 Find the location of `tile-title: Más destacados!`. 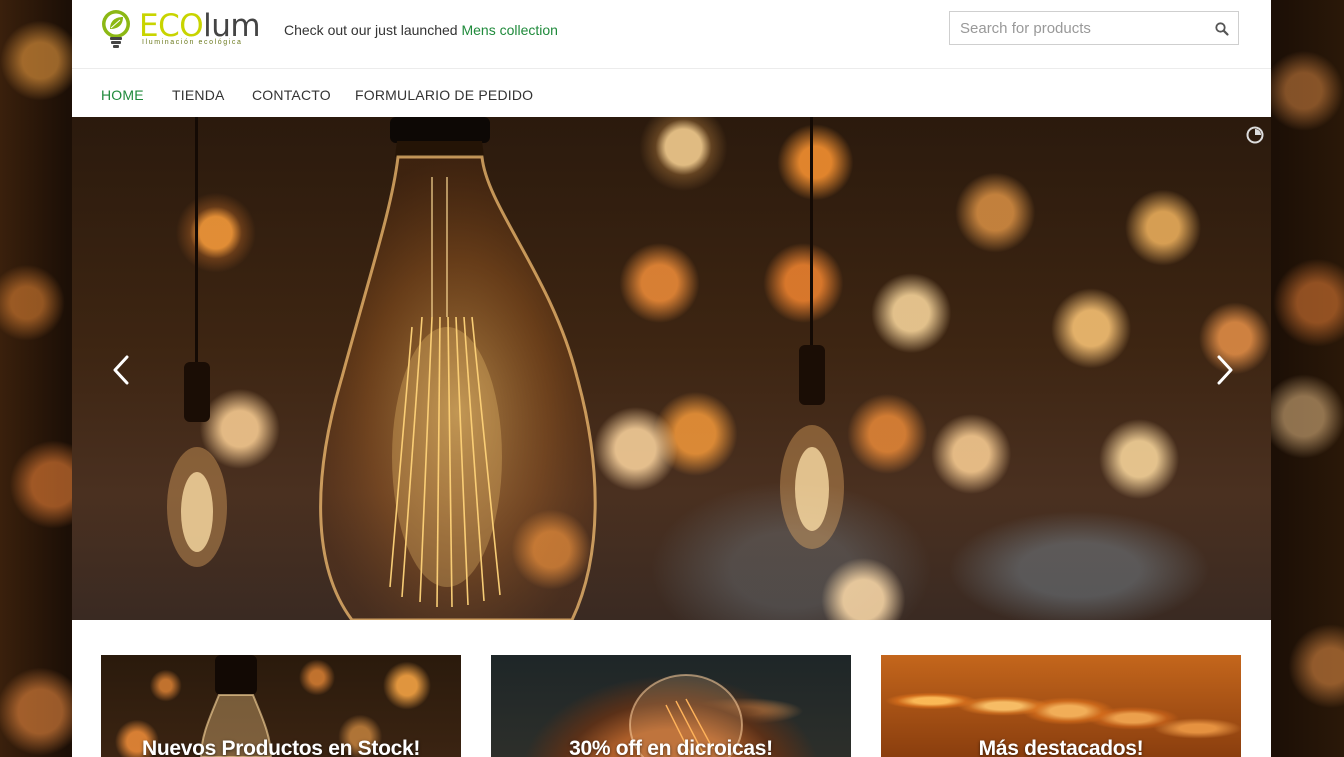

tile-title: Más destacados! is located at coordinates (1061, 747).